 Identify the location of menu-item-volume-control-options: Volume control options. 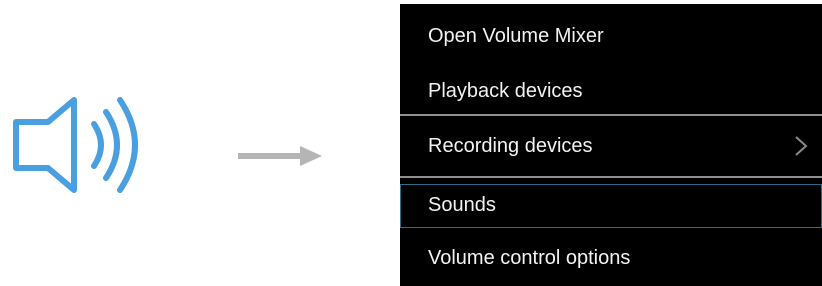
(611, 257).